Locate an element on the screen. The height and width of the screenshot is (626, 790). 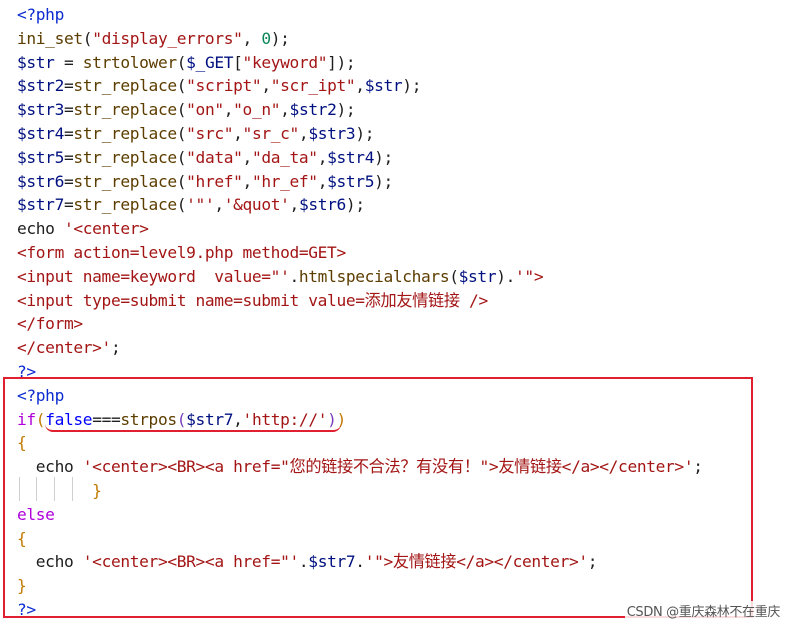
code-token: [ is located at coordinates (238, 62).